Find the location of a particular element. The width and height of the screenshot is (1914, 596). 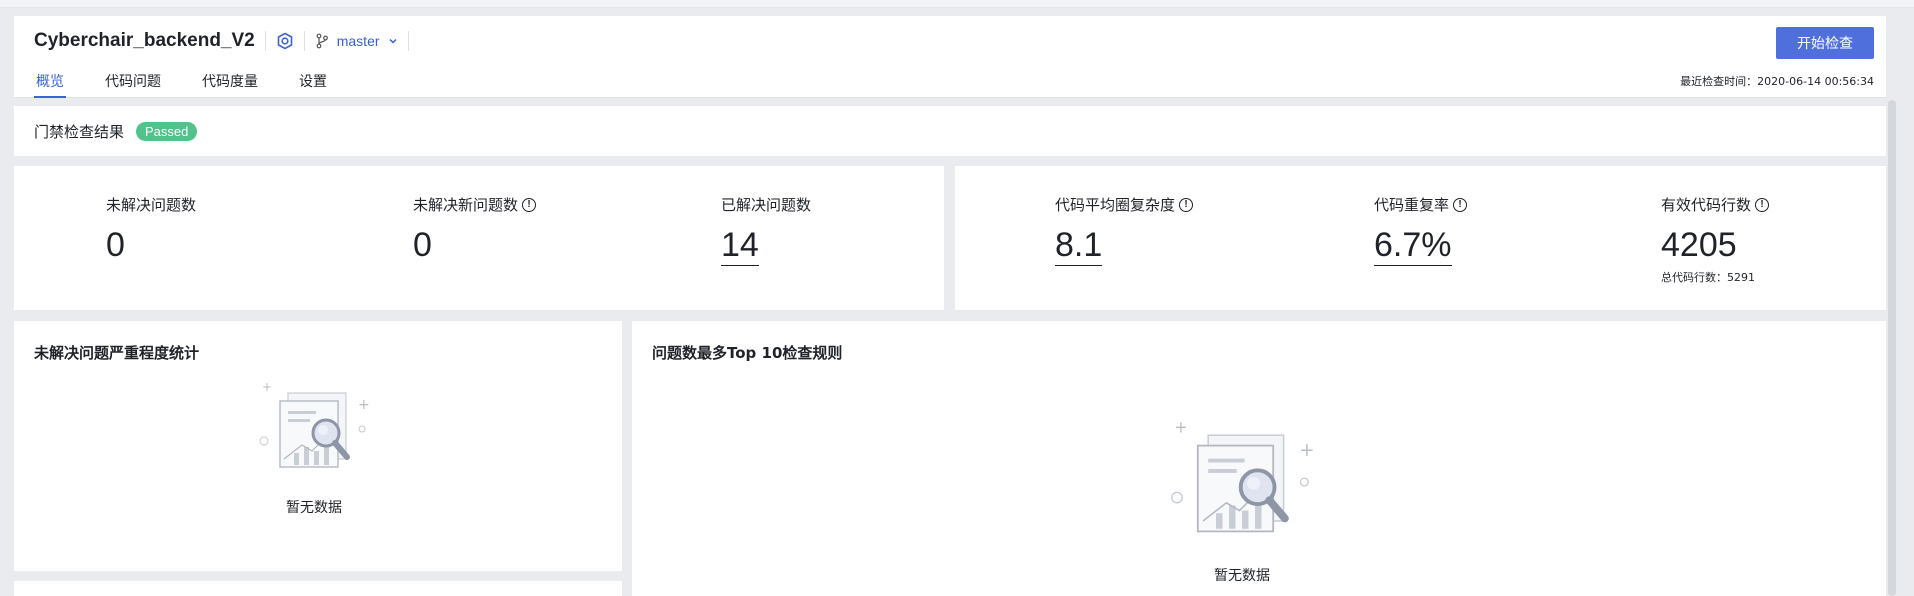

severity-panel: 未解决问题严重程度统计 + + 暂无数据 is located at coordinates (318, 446).